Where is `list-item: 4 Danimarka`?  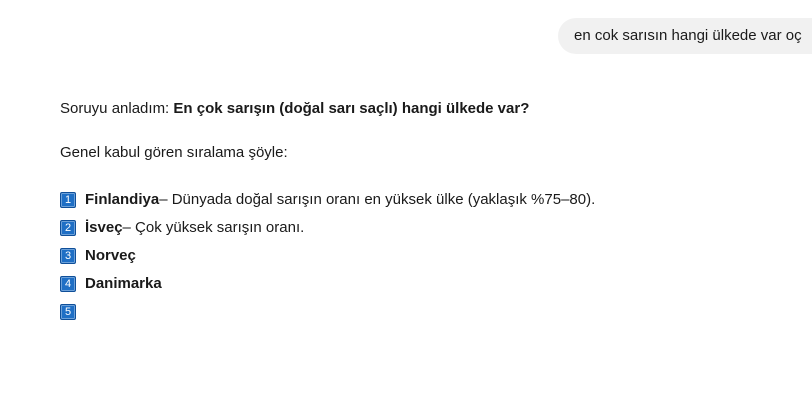 list-item: 4 Danimarka is located at coordinates (430, 284).